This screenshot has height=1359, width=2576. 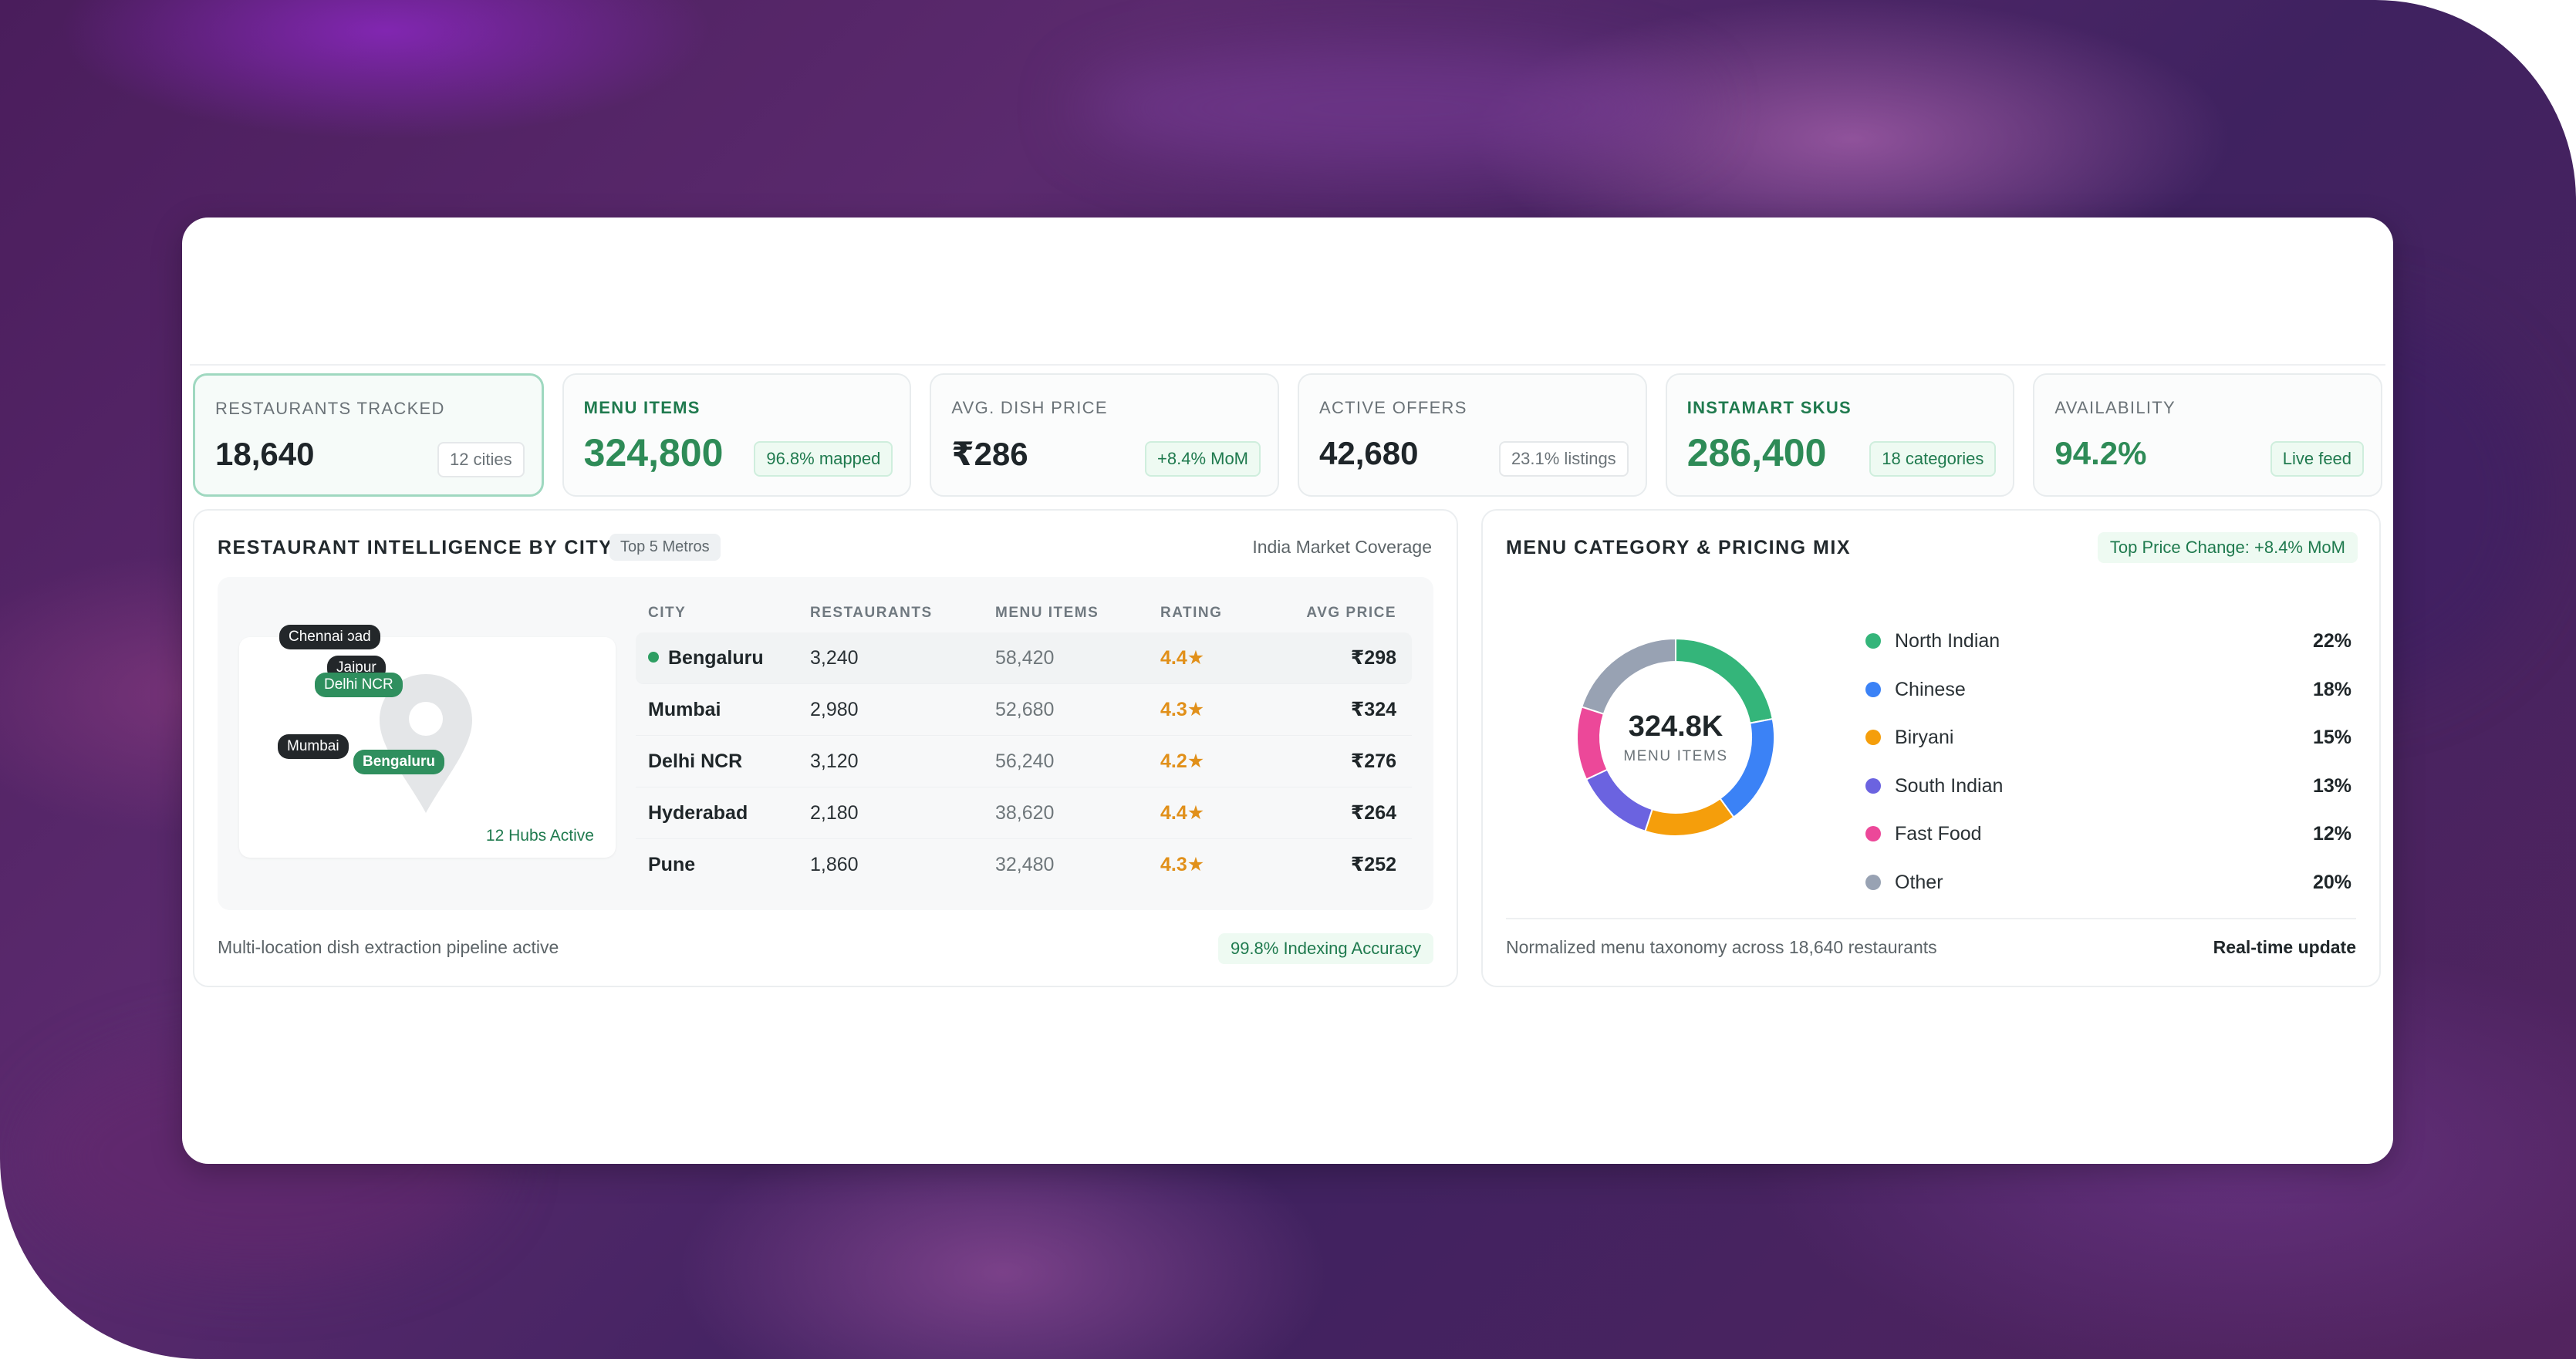 I want to click on panel-title: RESTAURANT INTELLIGENCE BY CITY, so click(x=415, y=547).